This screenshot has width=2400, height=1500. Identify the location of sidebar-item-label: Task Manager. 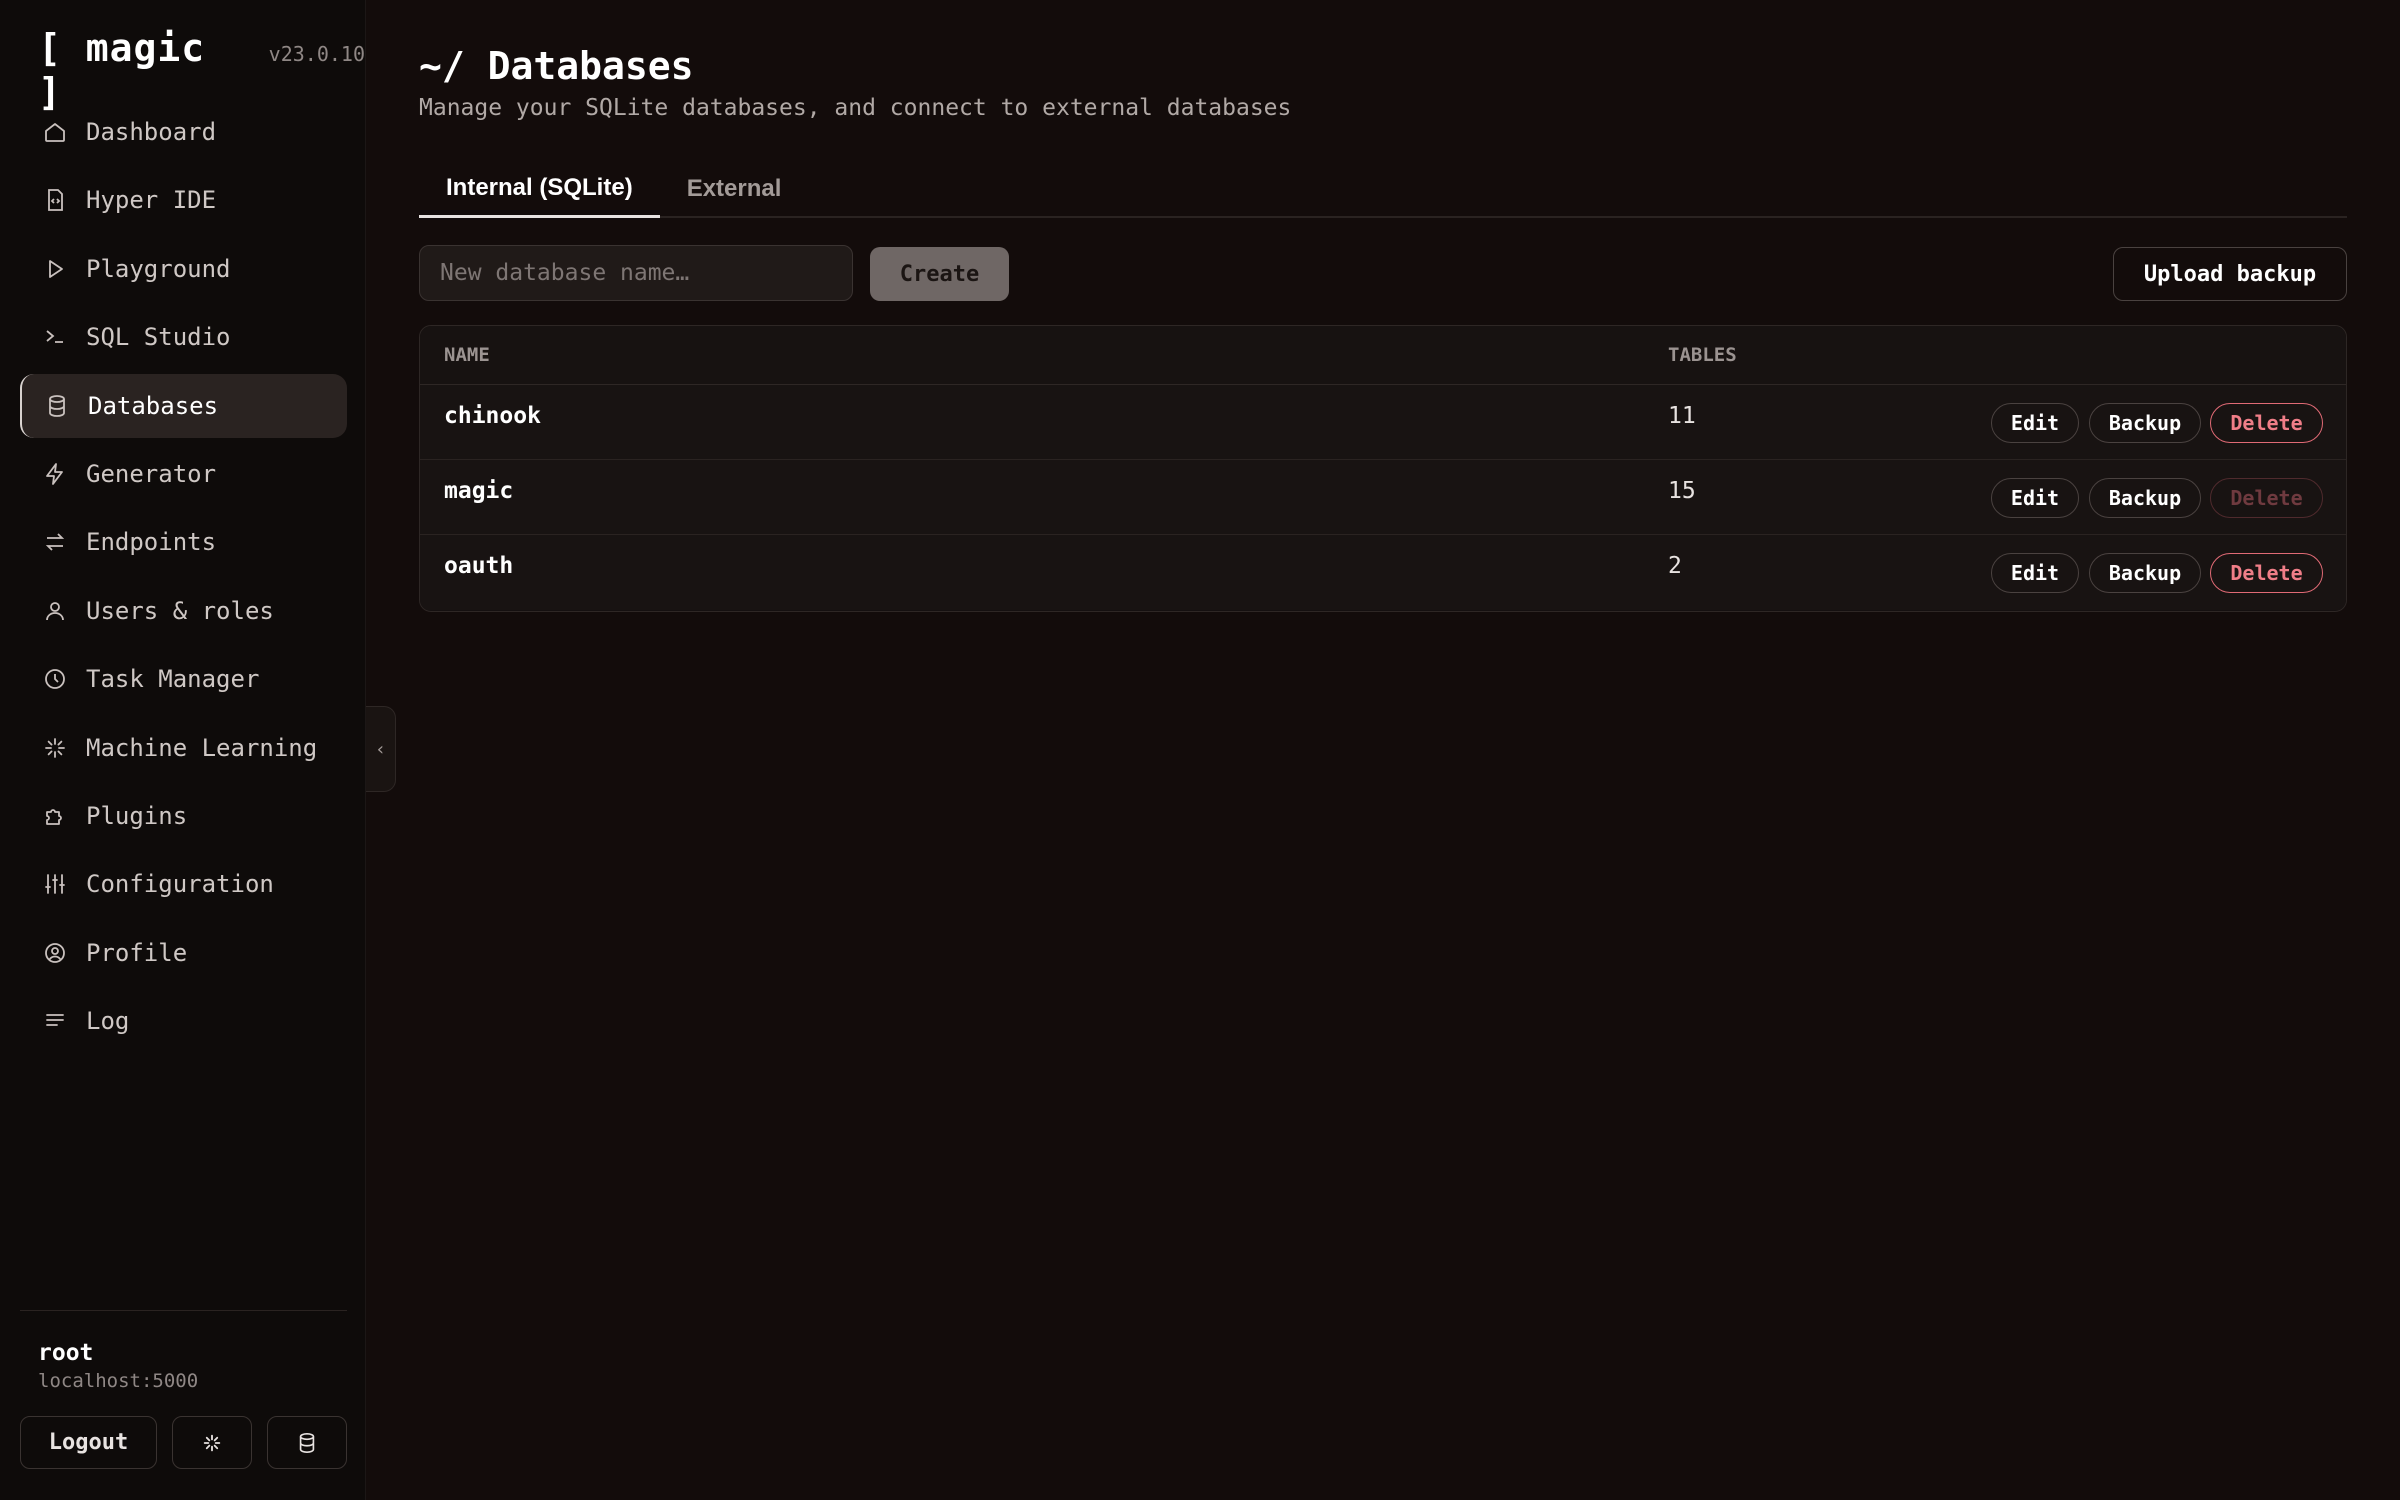
(173, 679).